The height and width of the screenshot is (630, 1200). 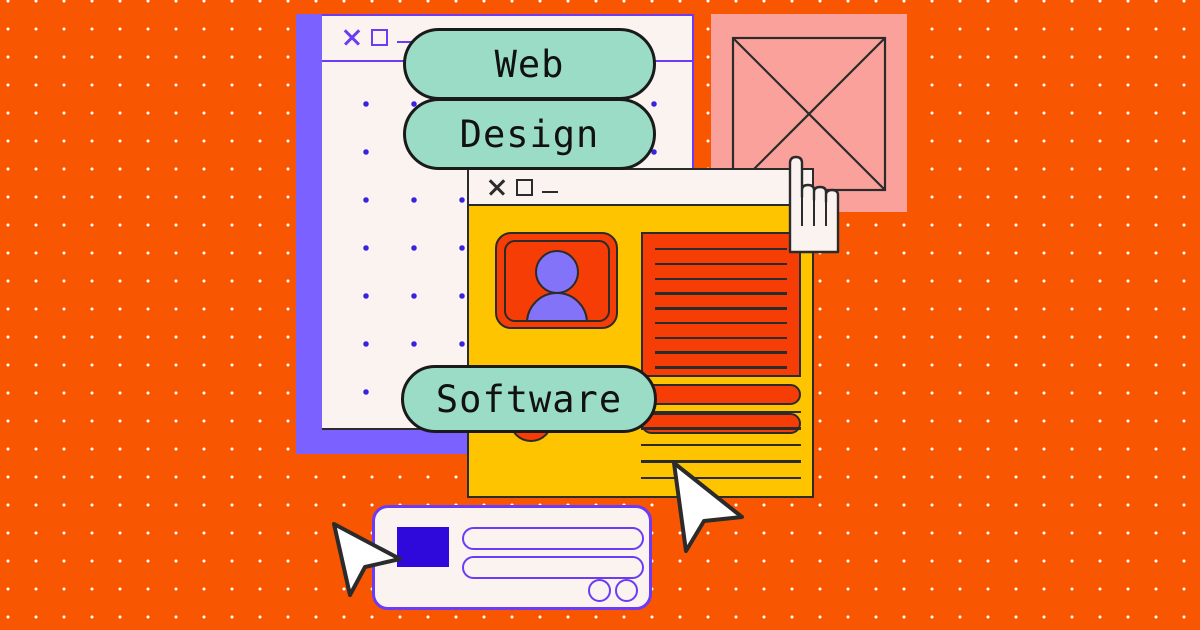 I want to click on tag-pill-label: Software, so click(x=529, y=399).